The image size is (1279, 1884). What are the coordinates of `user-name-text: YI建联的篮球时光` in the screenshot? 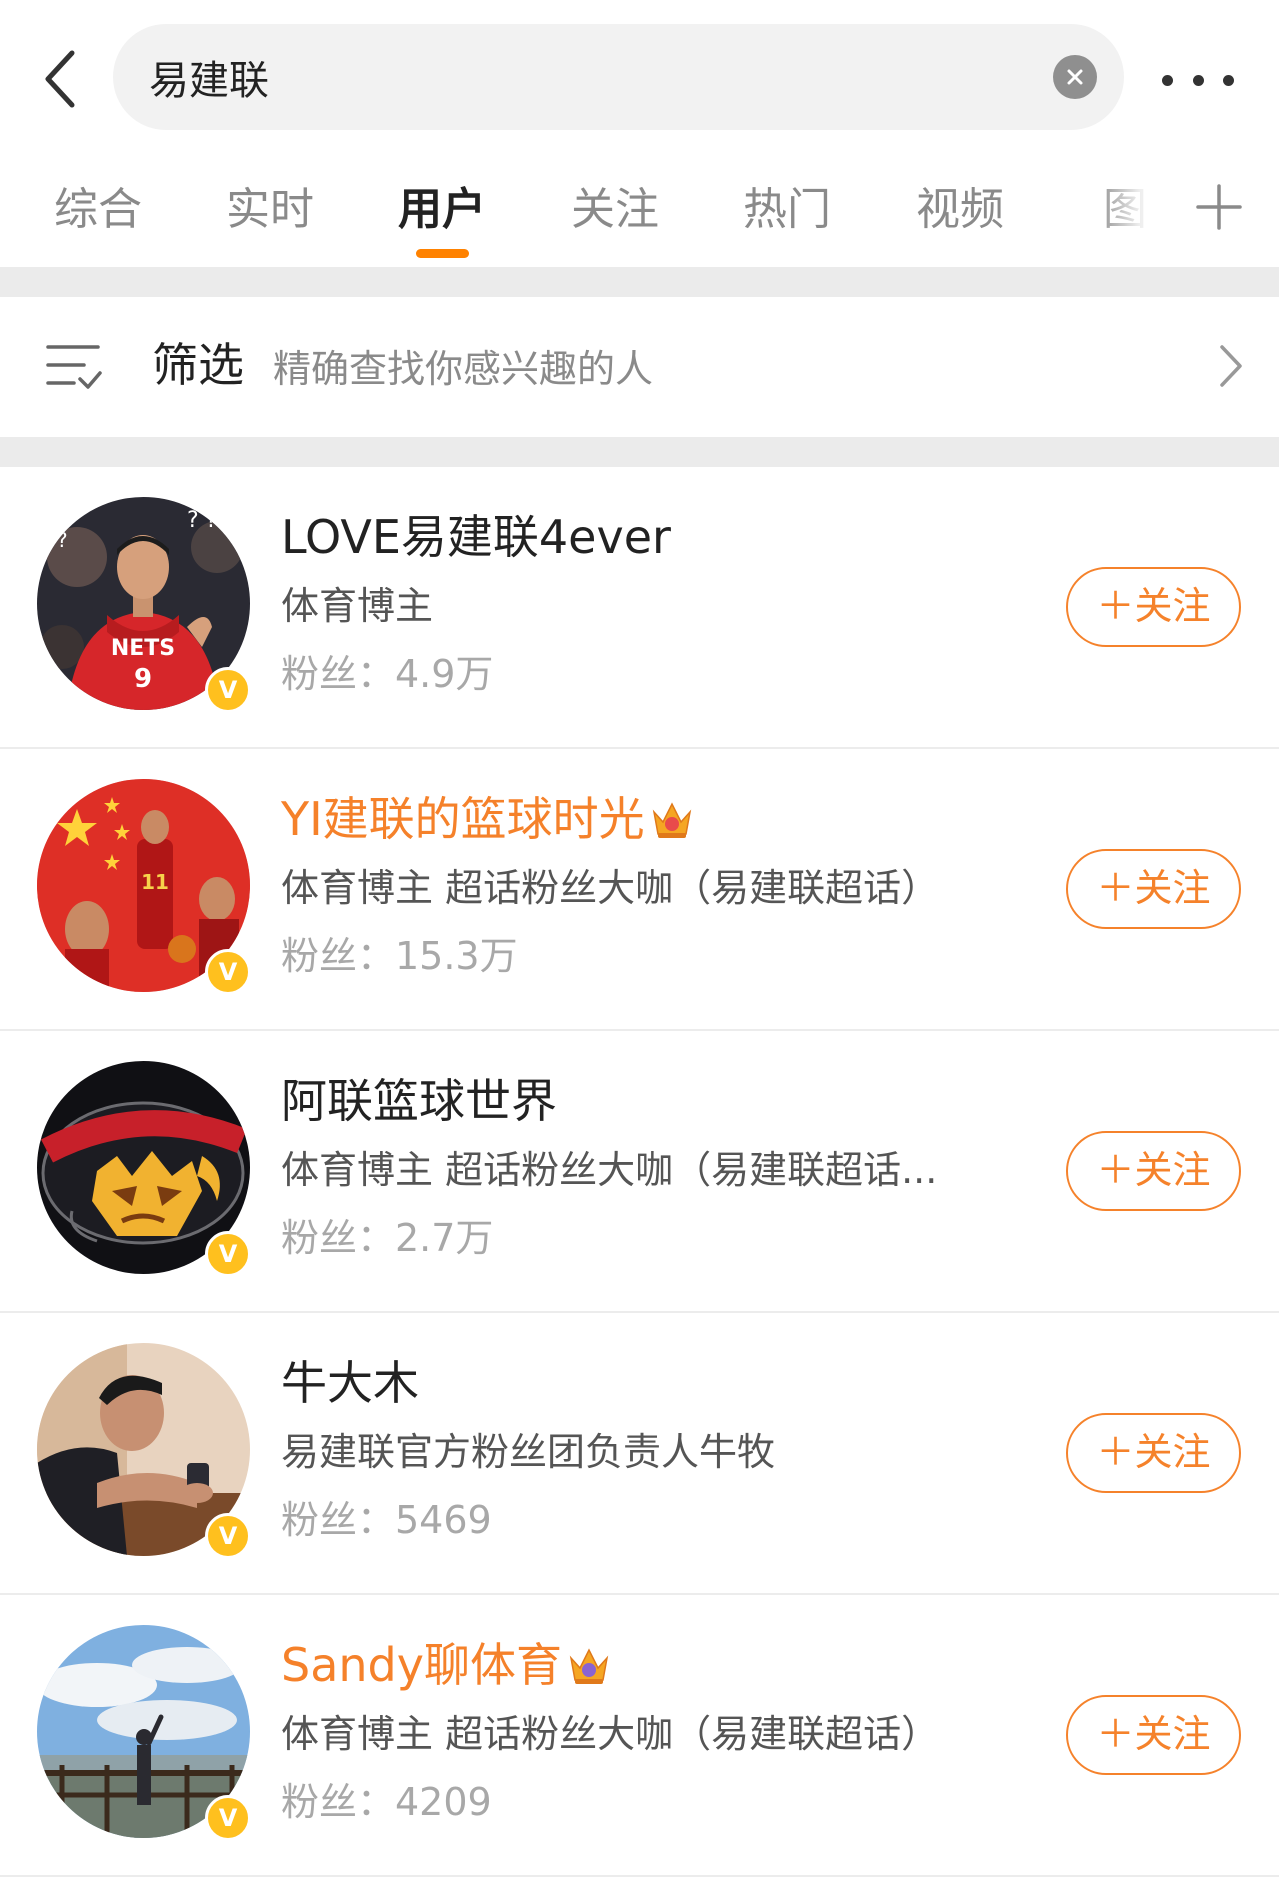 It's located at (463, 819).